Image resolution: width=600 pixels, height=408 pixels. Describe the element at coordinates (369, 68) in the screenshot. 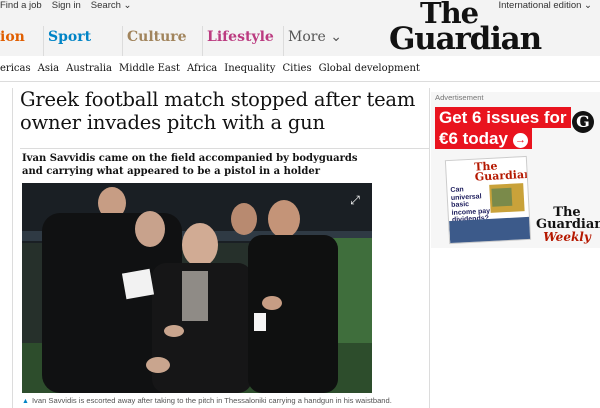

I see `subnav-item-global-development: Global development` at that location.